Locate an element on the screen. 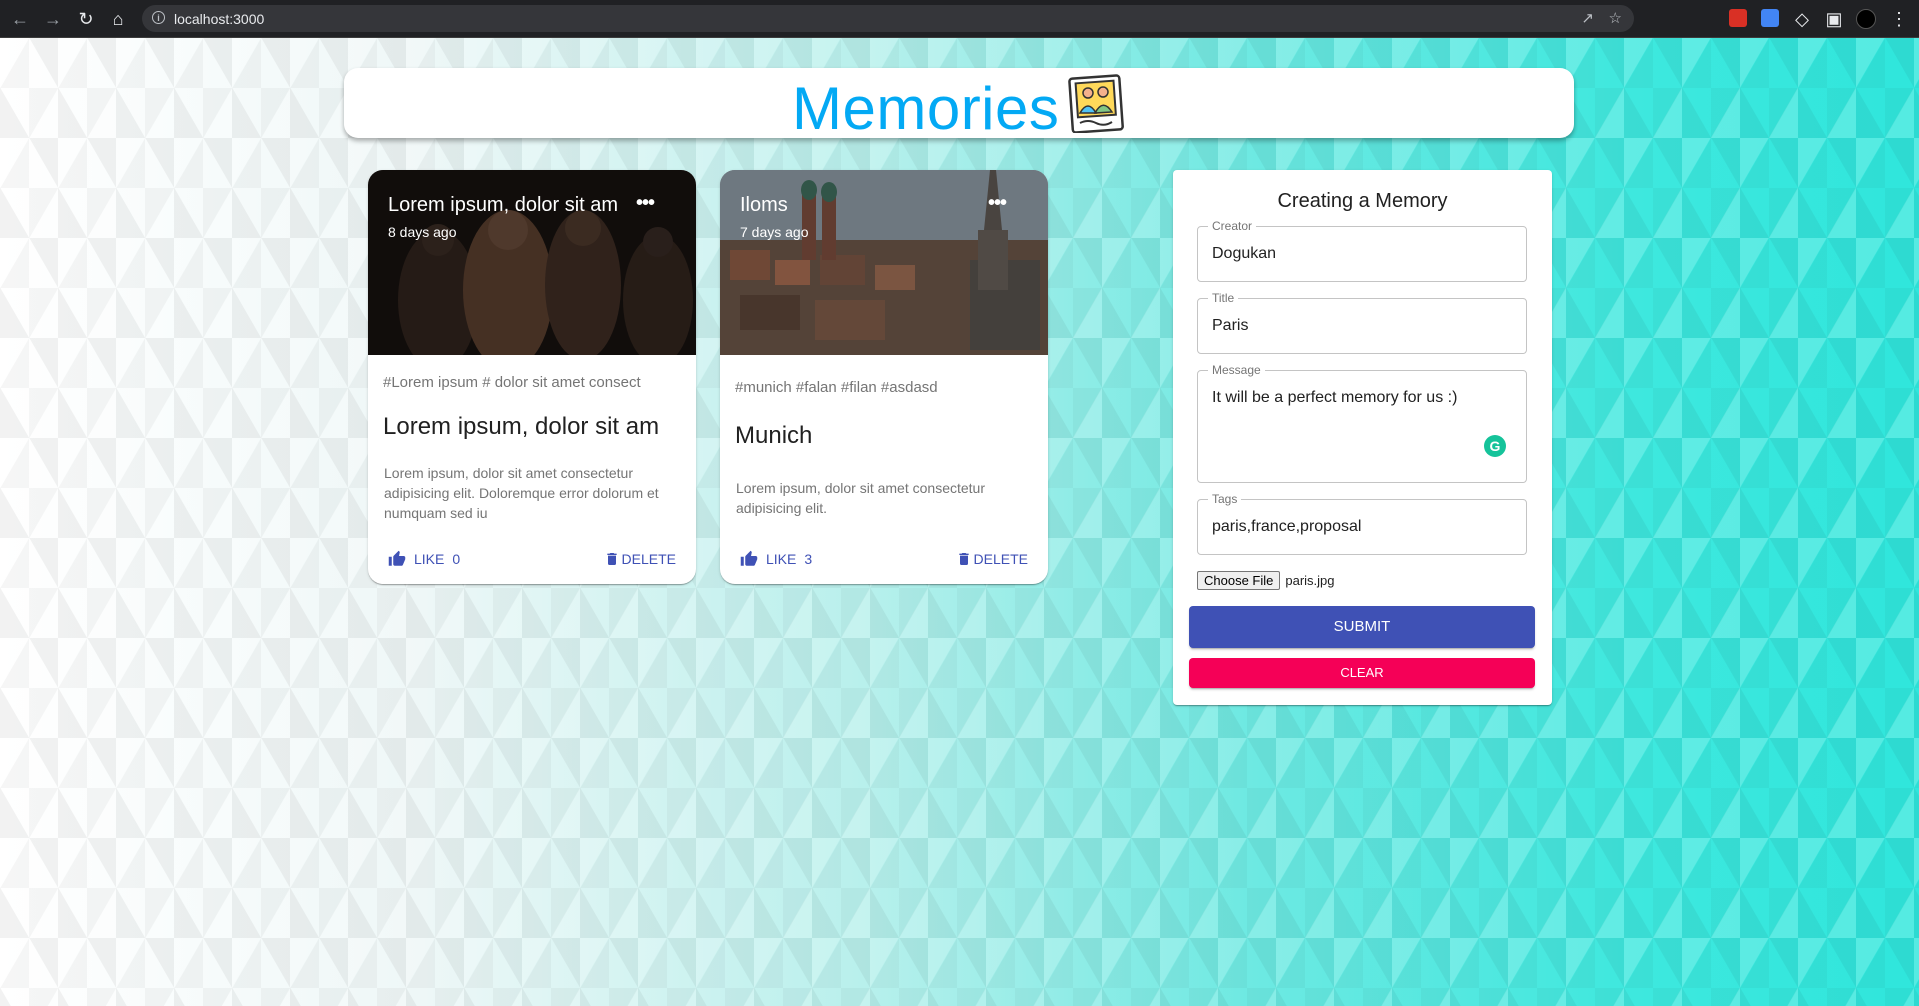 This screenshot has width=1919, height=1006. like-count: 3 is located at coordinates (808, 559).